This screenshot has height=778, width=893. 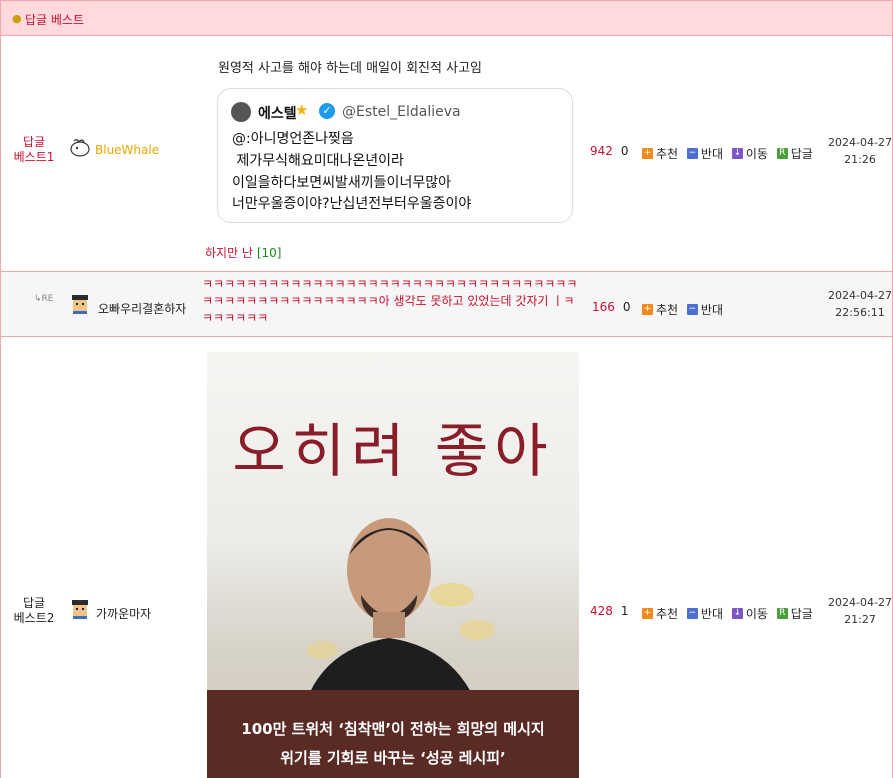 What do you see at coordinates (34, 618) in the screenshot?
I see `rank-line: 베스트2` at bounding box center [34, 618].